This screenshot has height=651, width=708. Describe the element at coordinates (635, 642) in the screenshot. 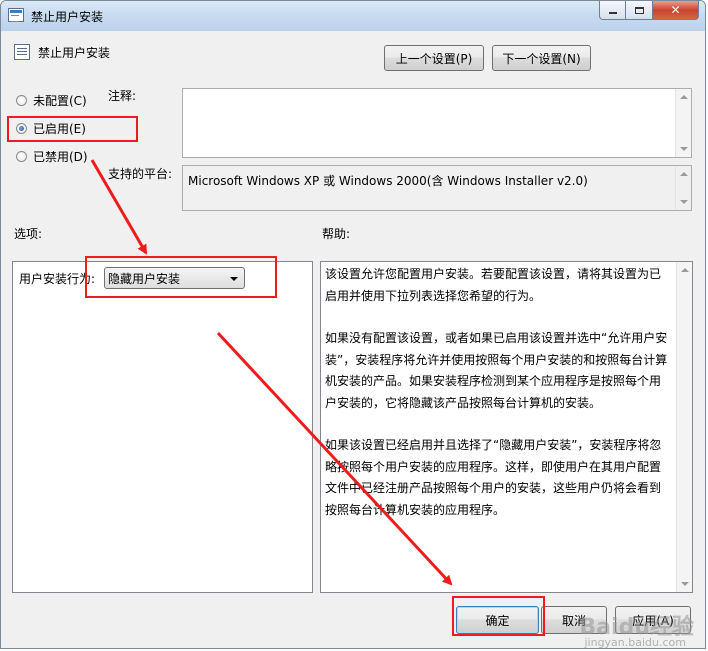

I see `watermark-url: jingyan.baidu.com` at that location.